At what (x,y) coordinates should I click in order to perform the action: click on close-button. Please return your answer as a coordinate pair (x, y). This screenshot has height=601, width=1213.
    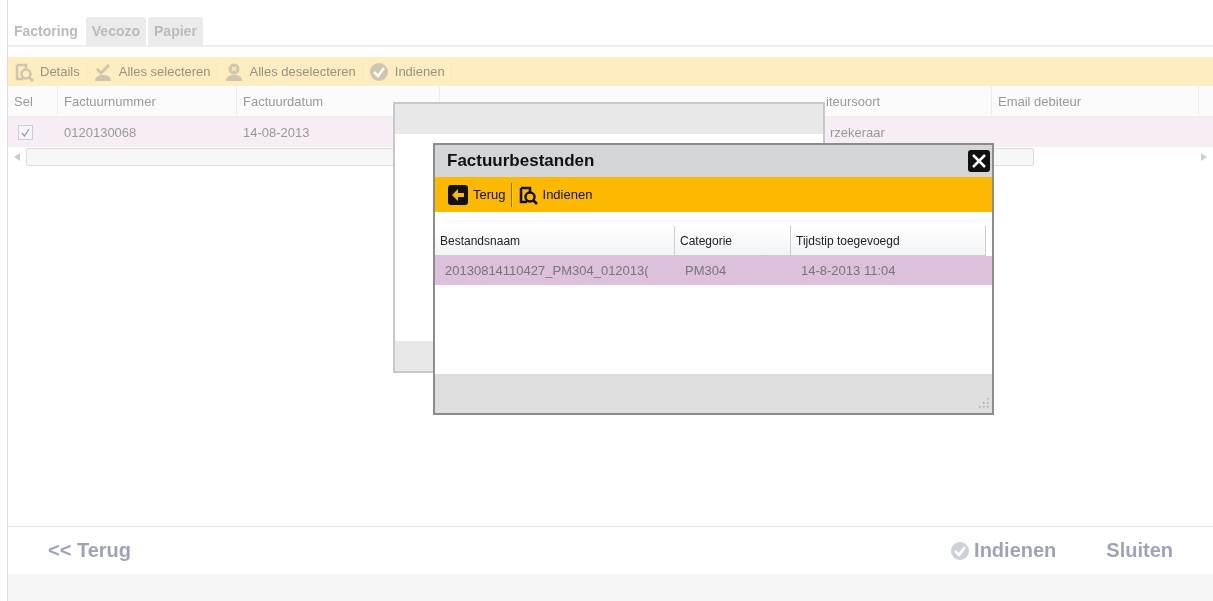
    Looking at the image, I should click on (979, 161).